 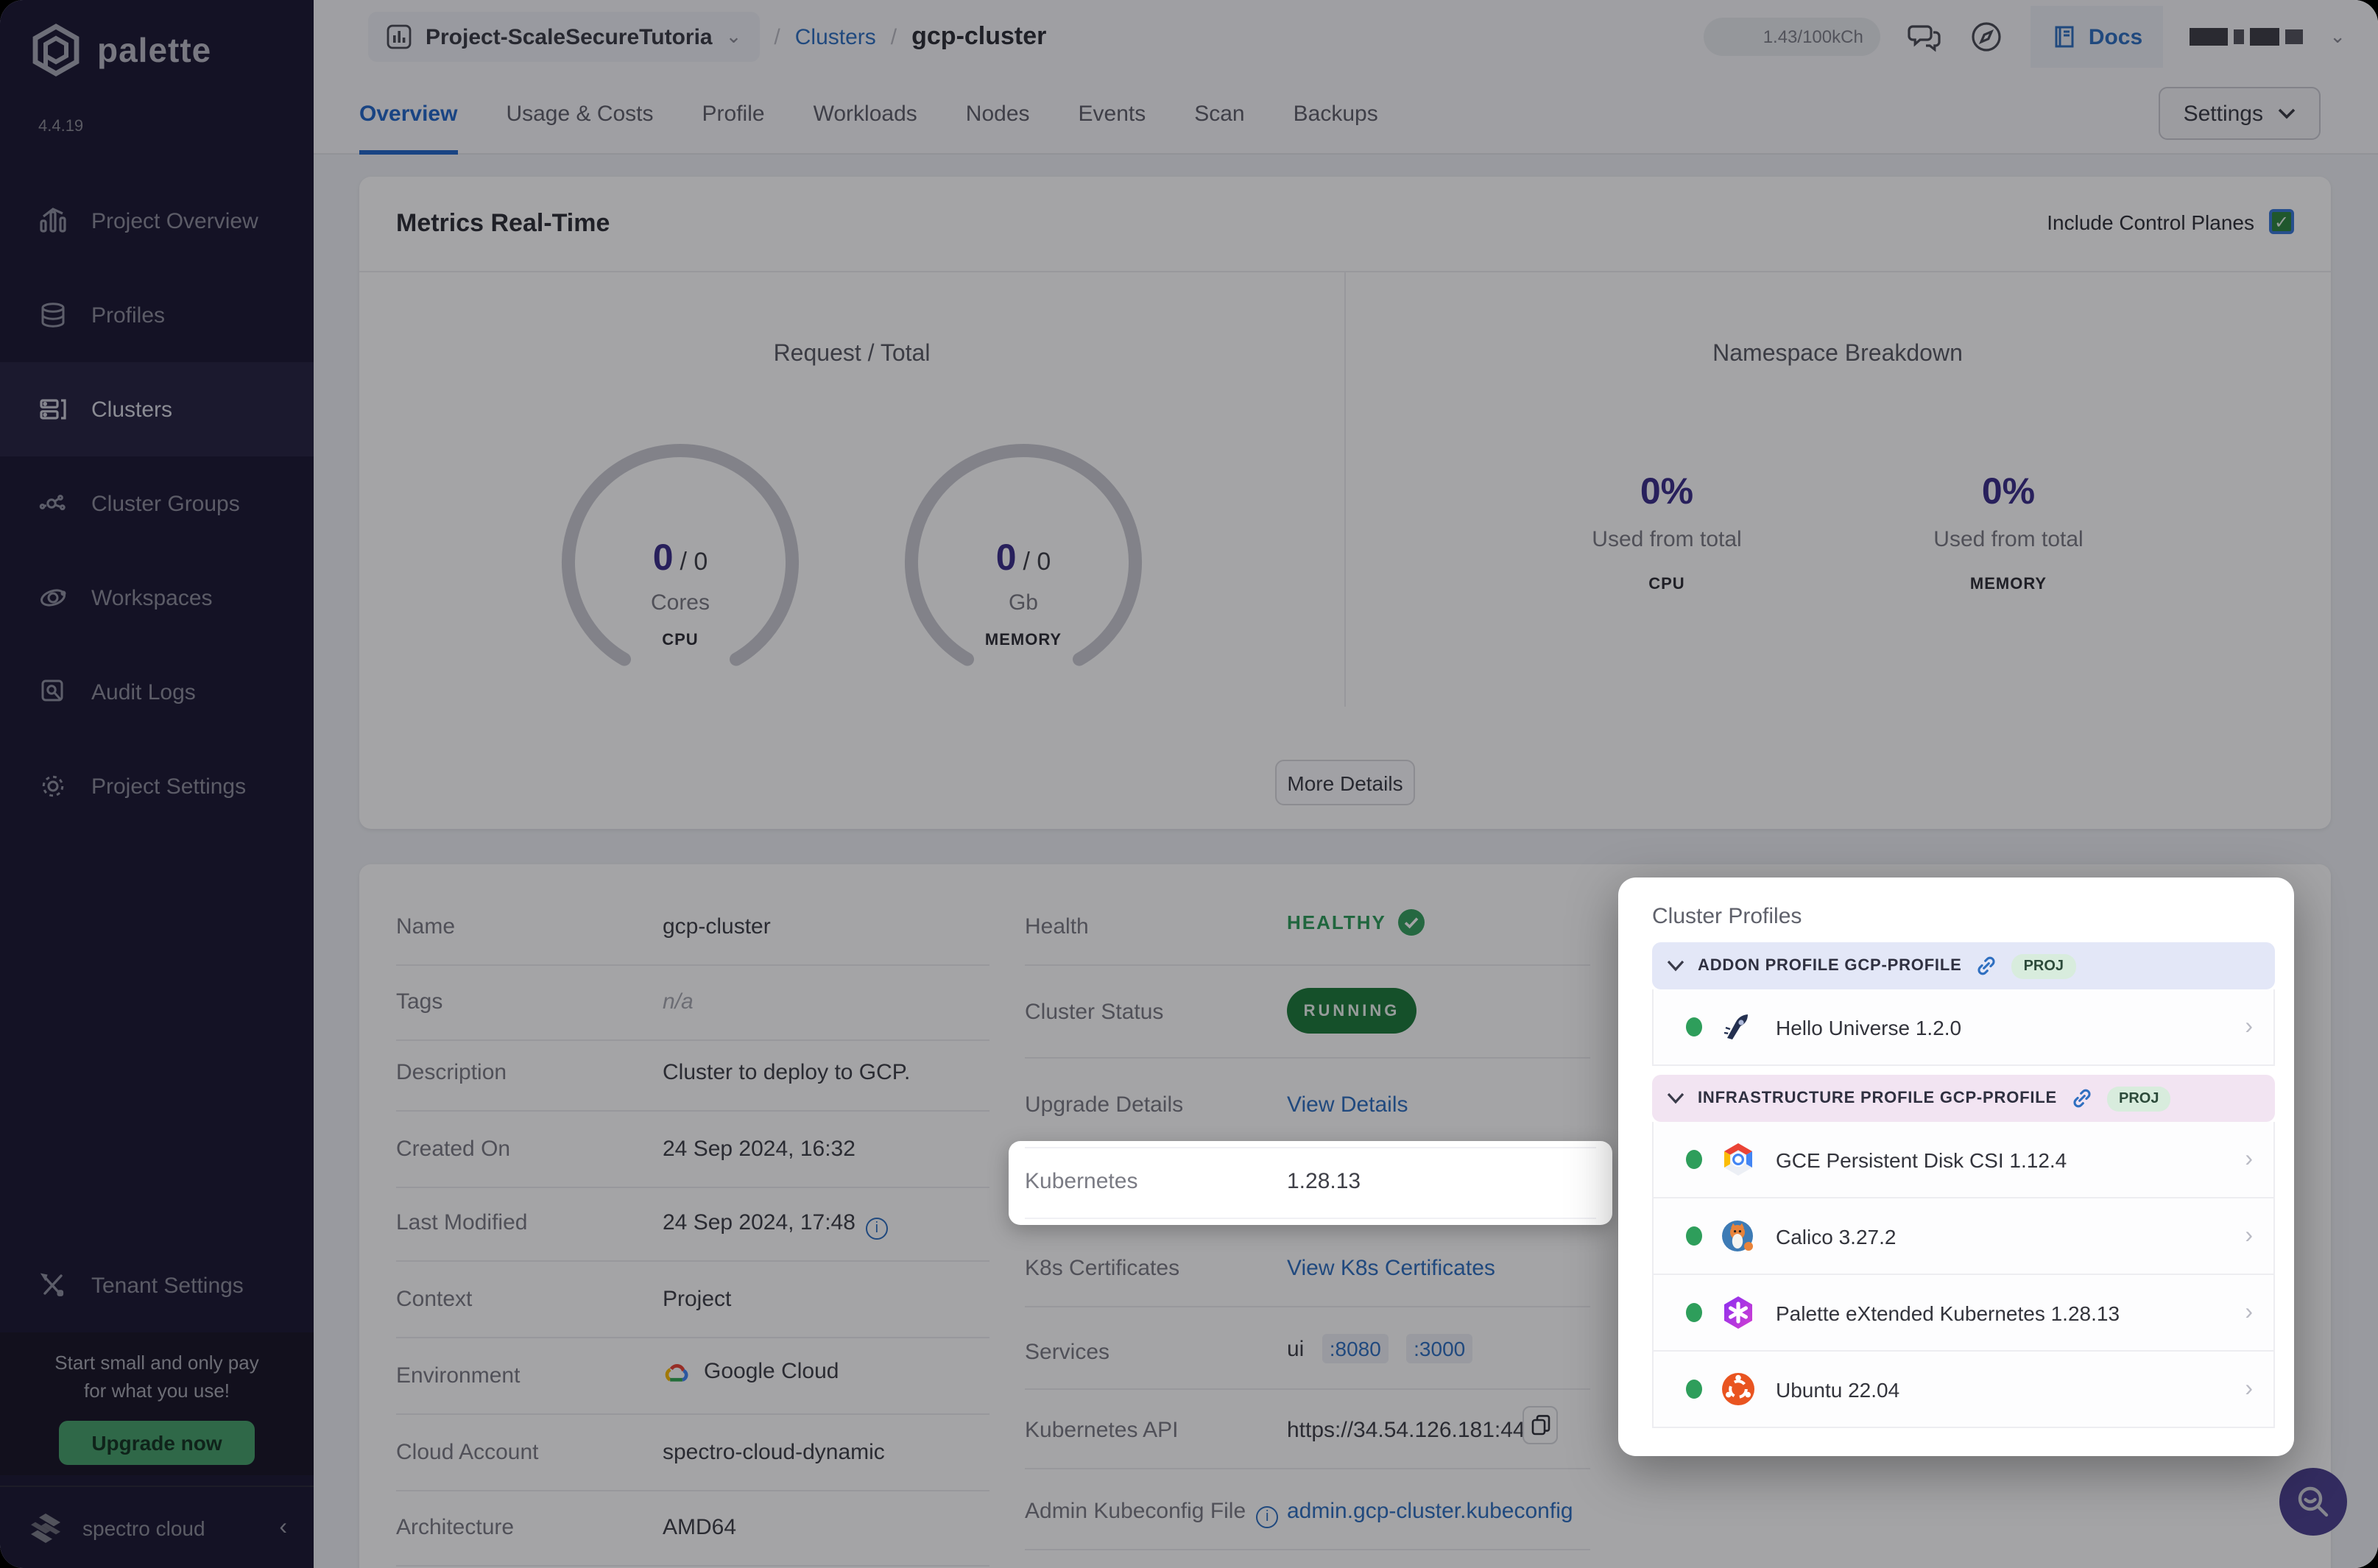 I want to click on profile-layer-hello-universe: Hello Universe 1.2.0 ›, so click(x=1963, y=1027).